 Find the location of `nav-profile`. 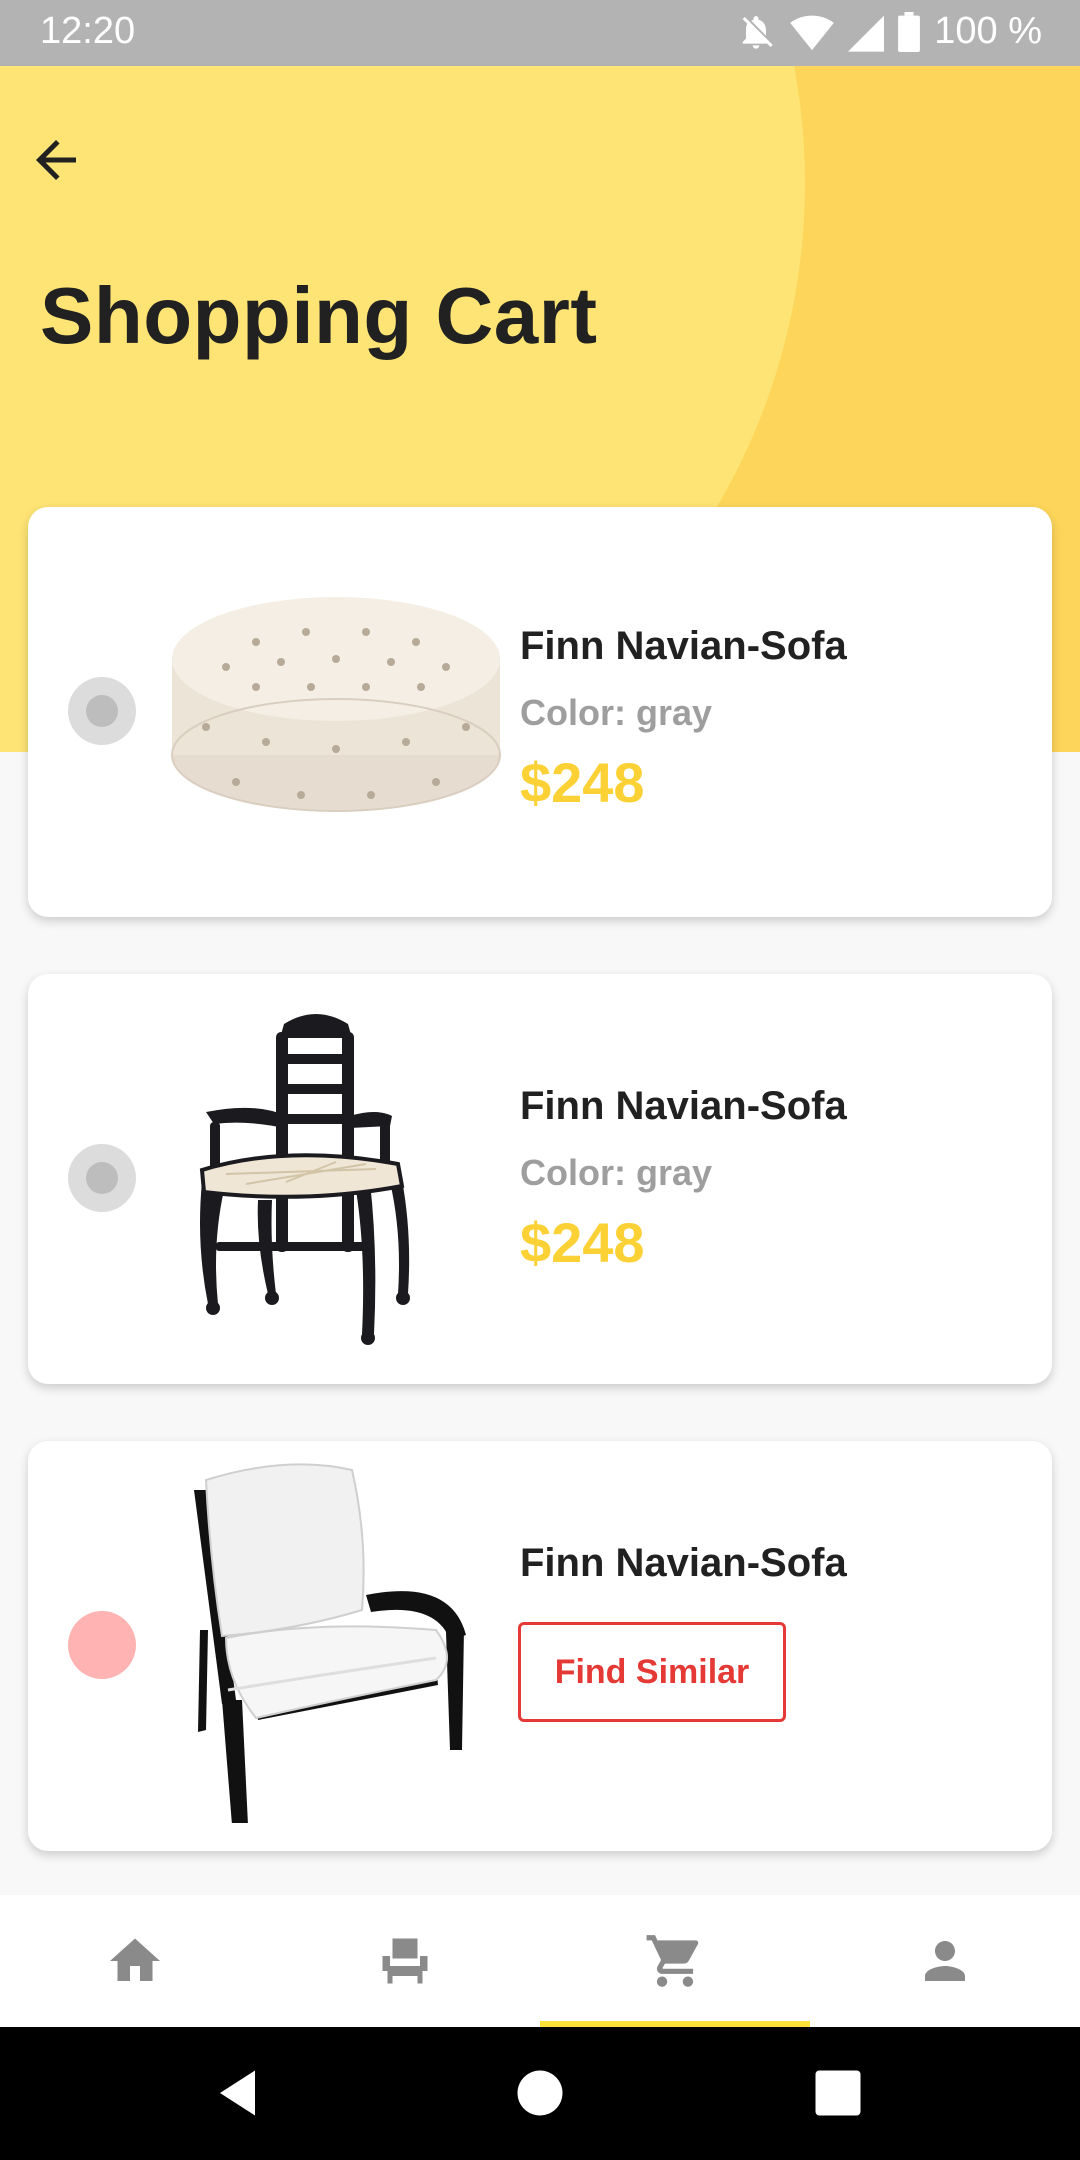

nav-profile is located at coordinates (945, 1961).